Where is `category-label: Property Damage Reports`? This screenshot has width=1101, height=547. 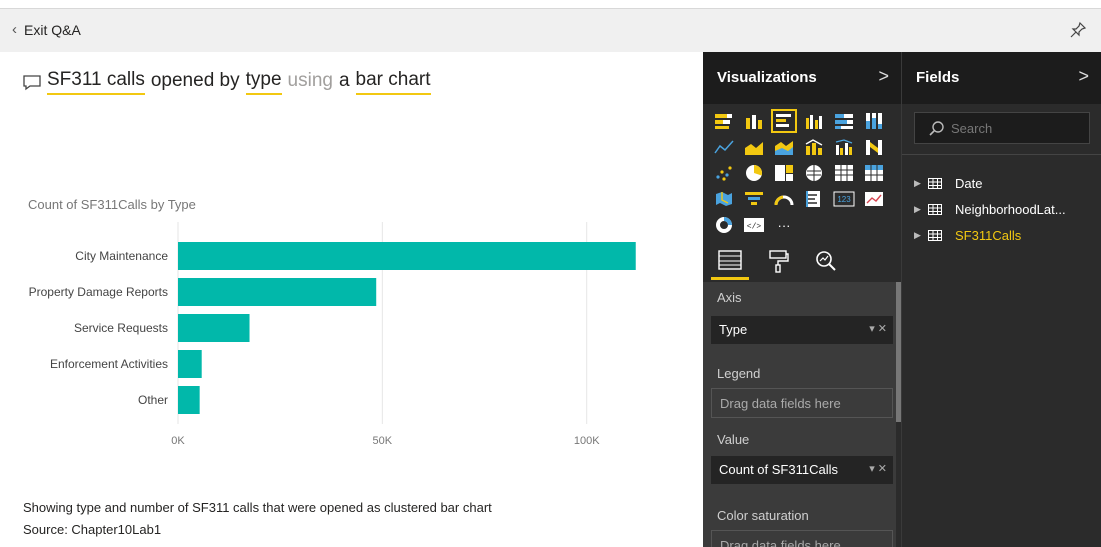 category-label: Property Damage Reports is located at coordinates (98, 292).